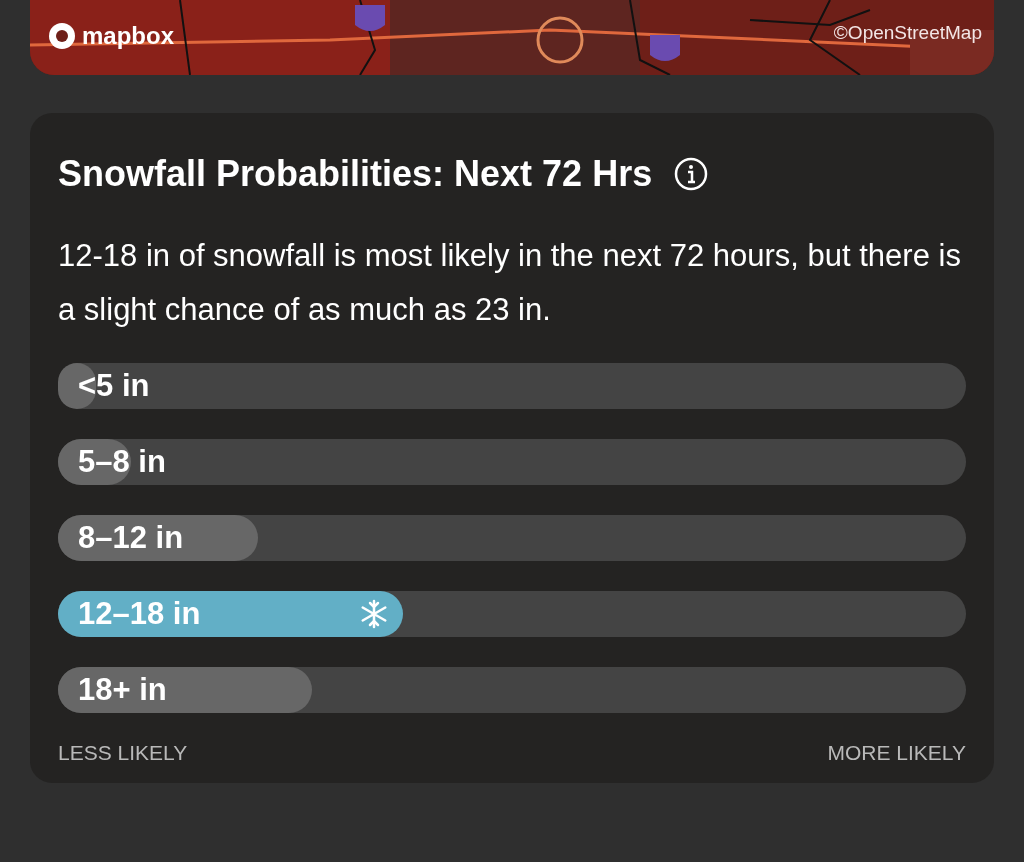  What do you see at coordinates (907, 33) in the screenshot?
I see `attribution-link: ©OpenStreetMap` at bounding box center [907, 33].